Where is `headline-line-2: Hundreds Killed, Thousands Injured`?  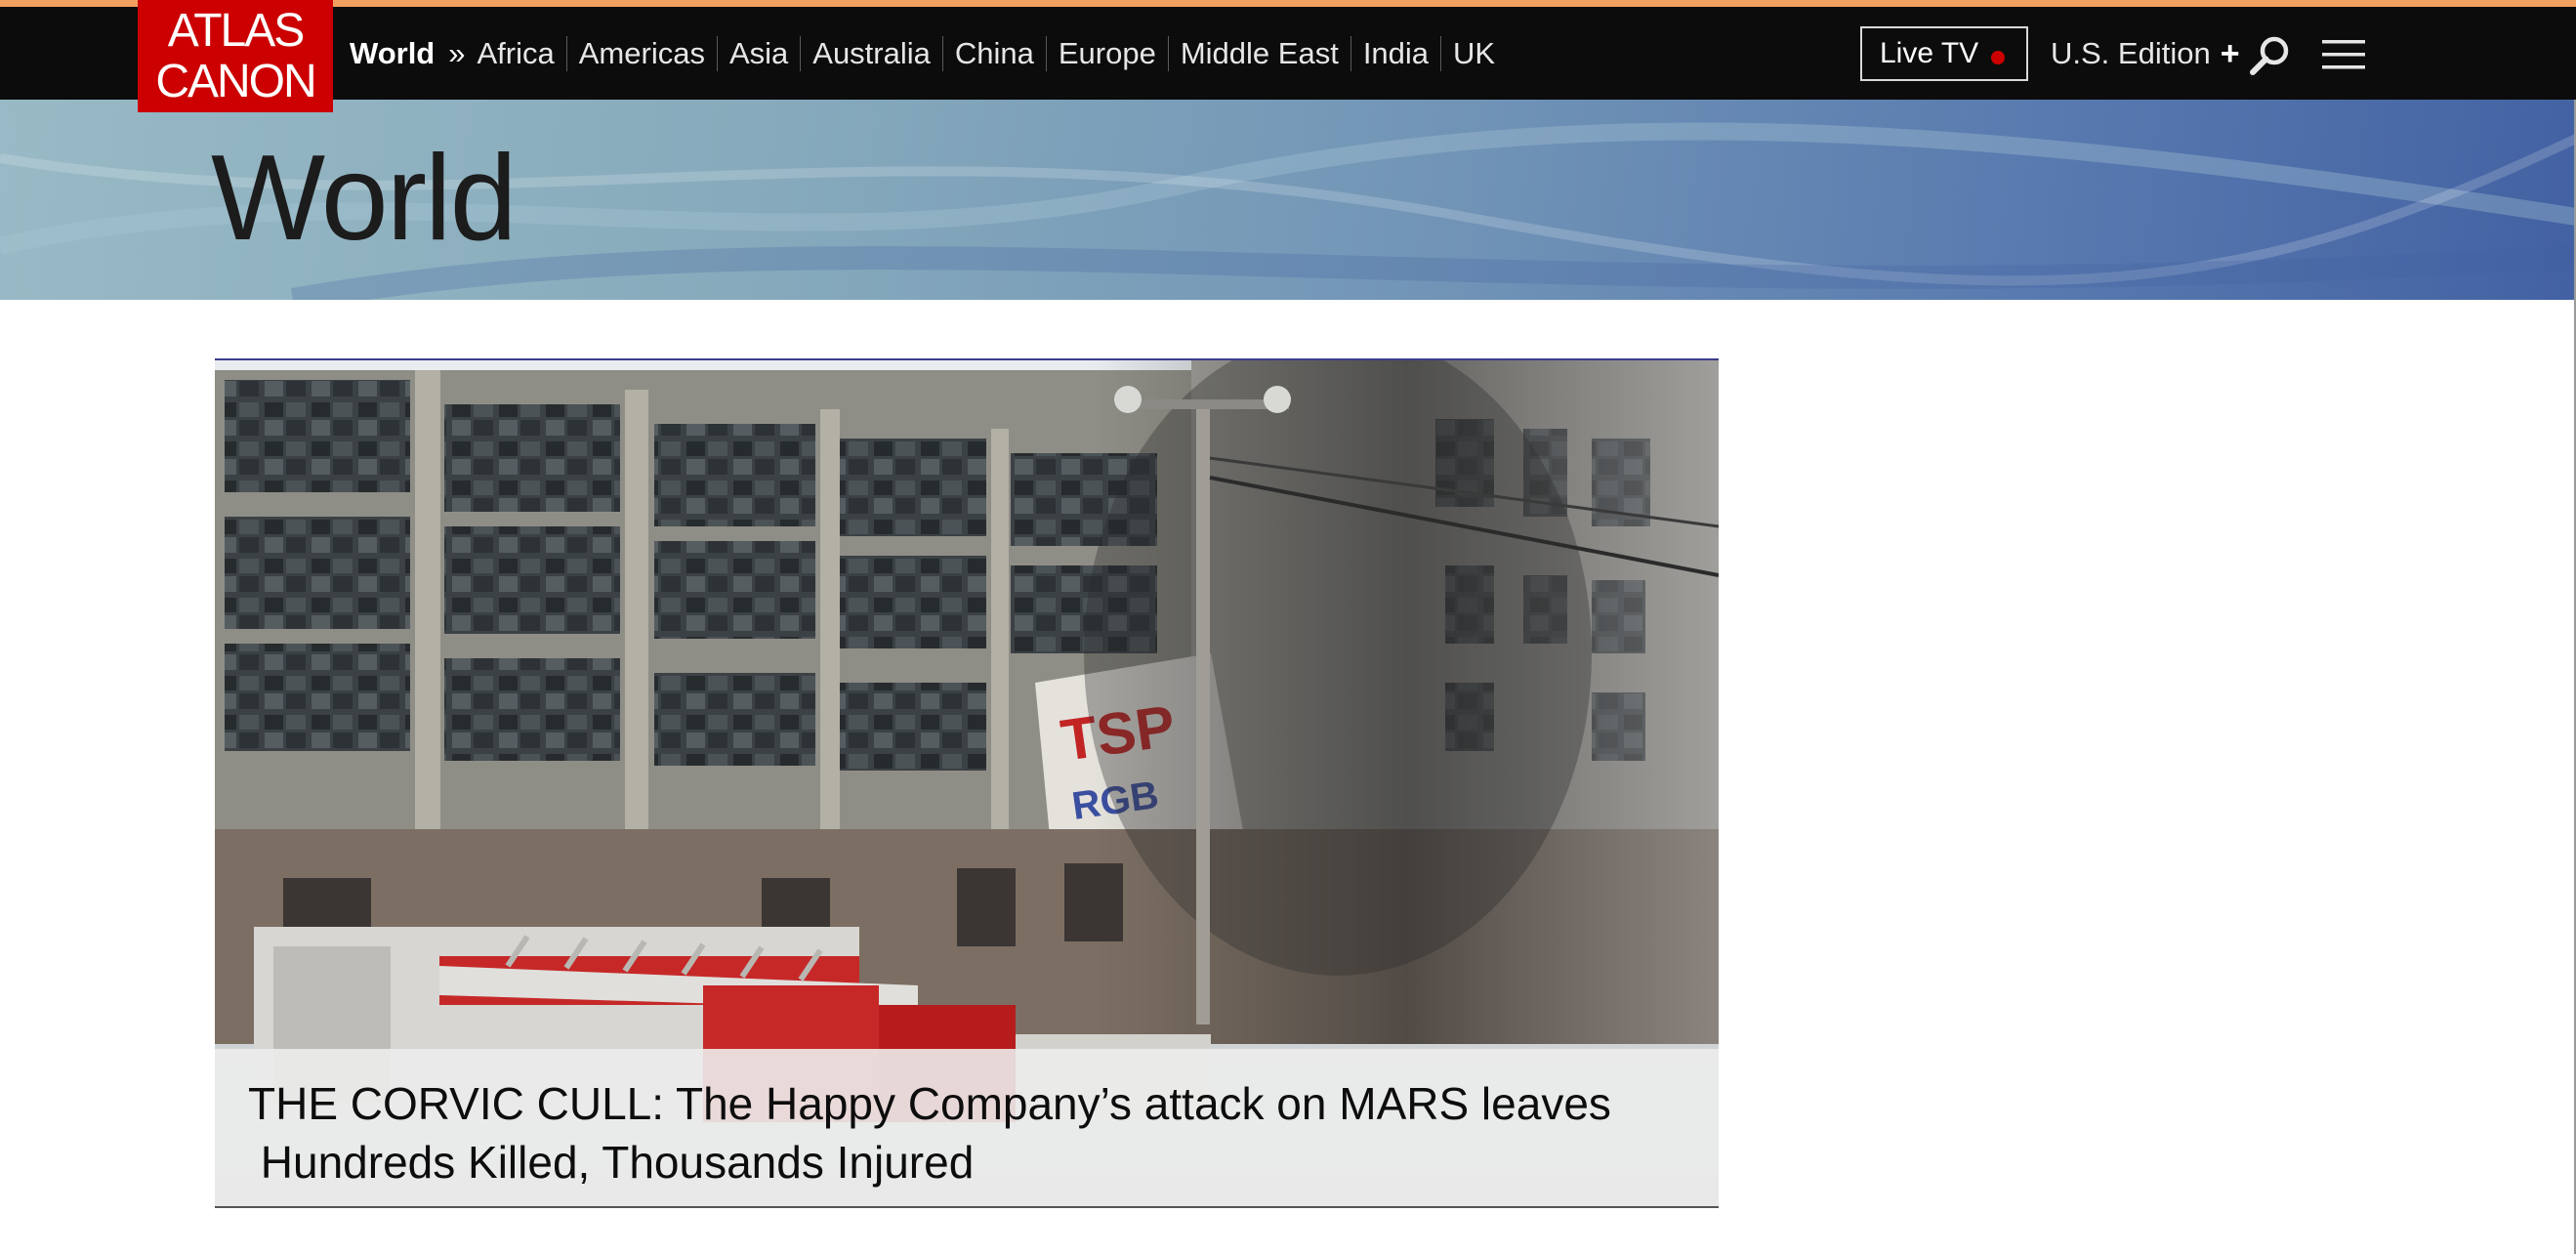
headline-line-2: Hundreds Killed, Thousands Injured is located at coordinates (611, 1162).